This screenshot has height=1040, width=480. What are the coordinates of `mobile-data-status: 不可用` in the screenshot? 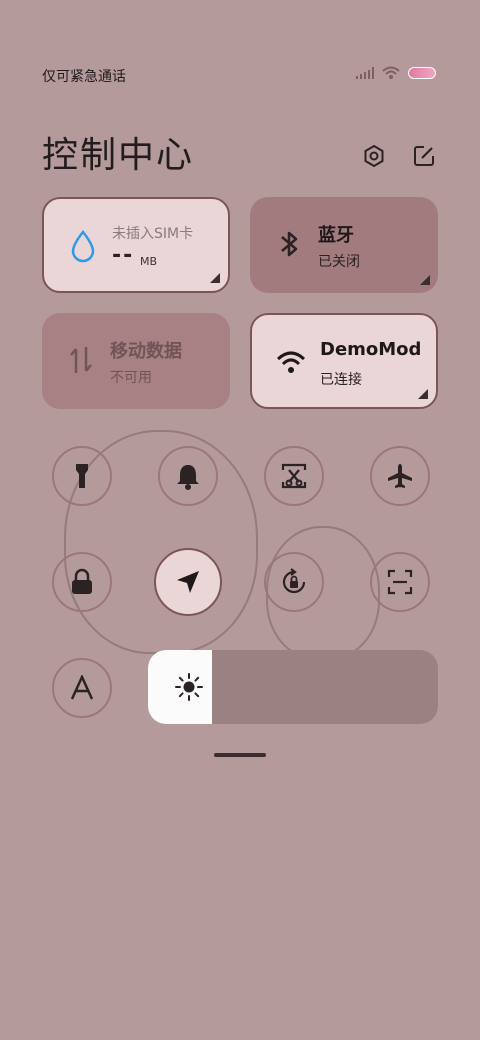 It's located at (131, 378).